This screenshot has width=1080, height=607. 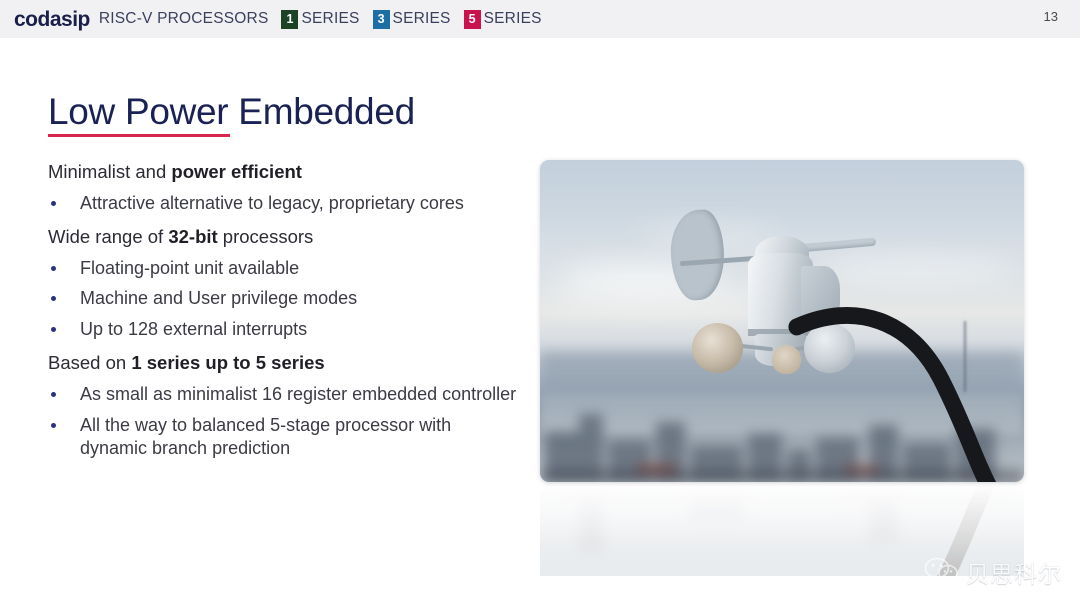 What do you see at coordinates (942, 572) in the screenshot?
I see `wechat-icon` at bounding box center [942, 572].